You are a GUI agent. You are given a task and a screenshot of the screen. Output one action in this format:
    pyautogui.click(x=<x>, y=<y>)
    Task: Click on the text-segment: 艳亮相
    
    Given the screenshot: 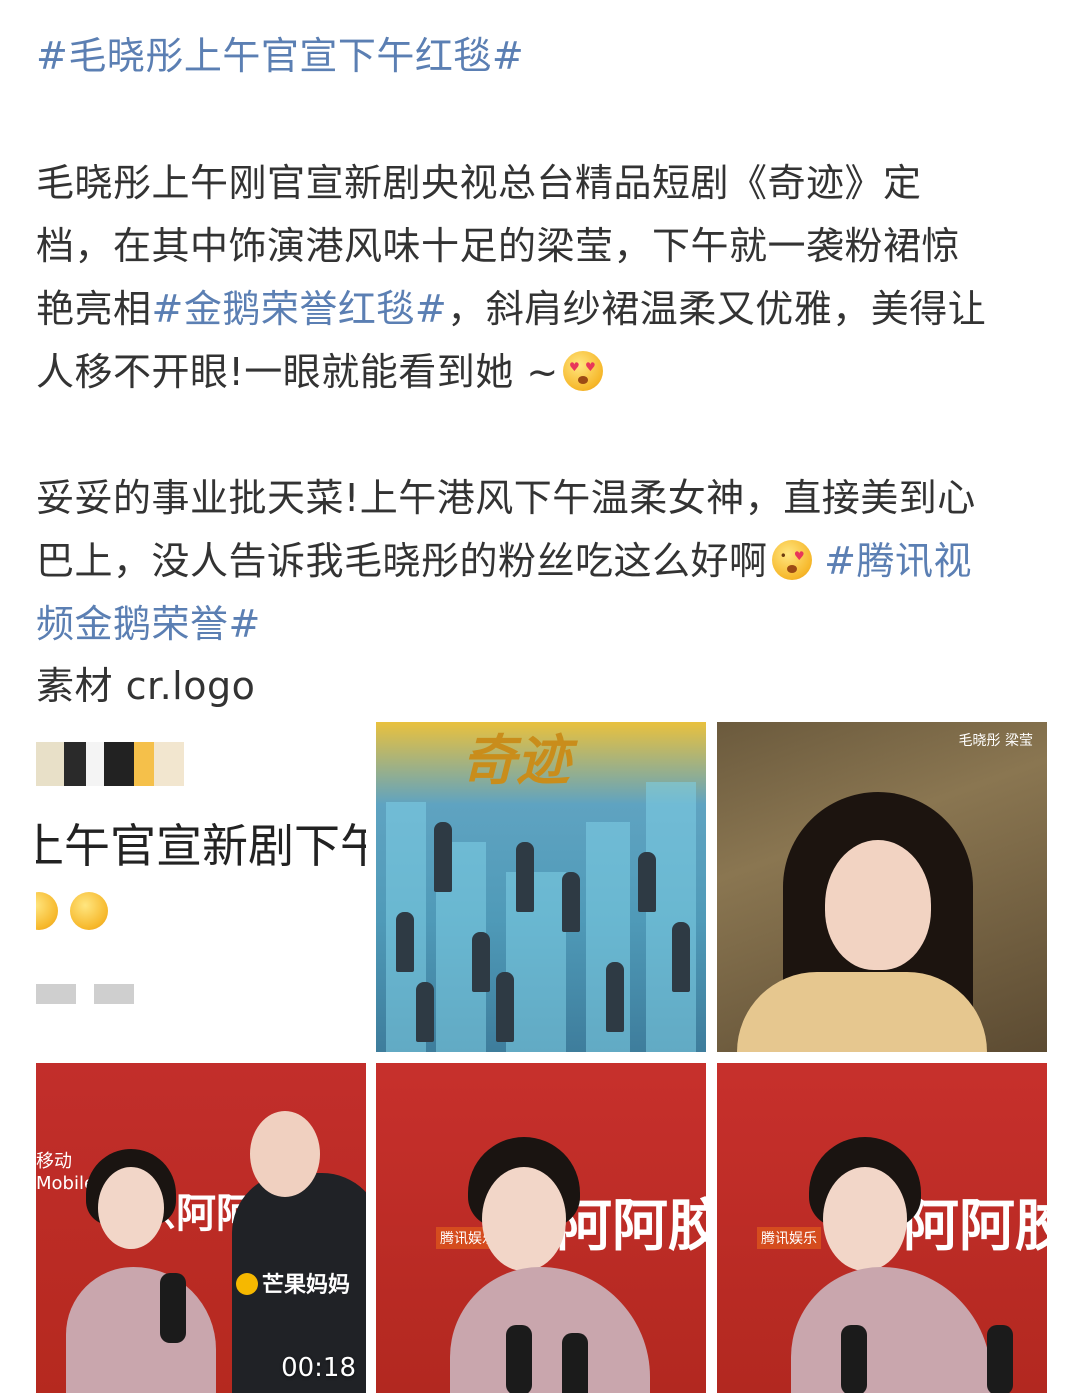 What is the action you would take?
    pyautogui.click(x=94, y=309)
    